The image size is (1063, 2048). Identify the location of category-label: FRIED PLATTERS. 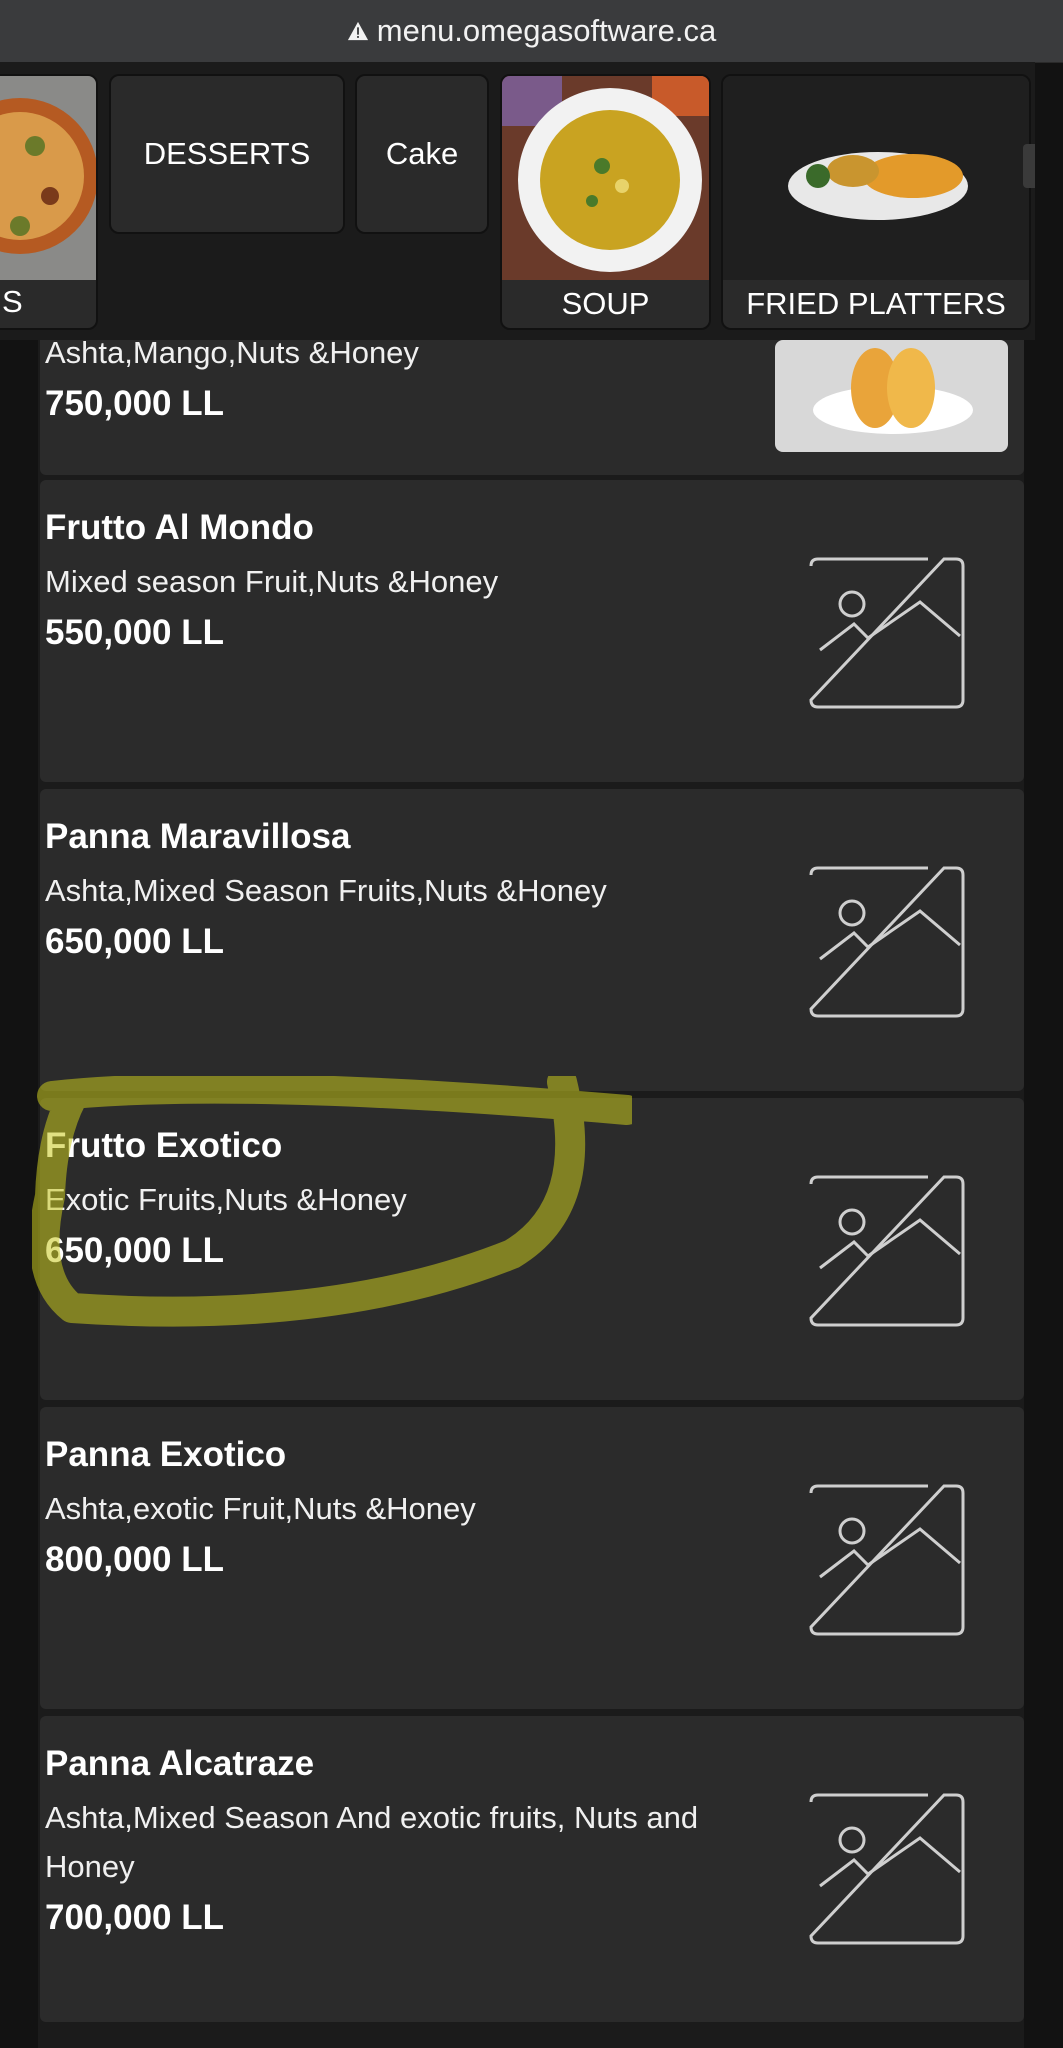
(876, 303).